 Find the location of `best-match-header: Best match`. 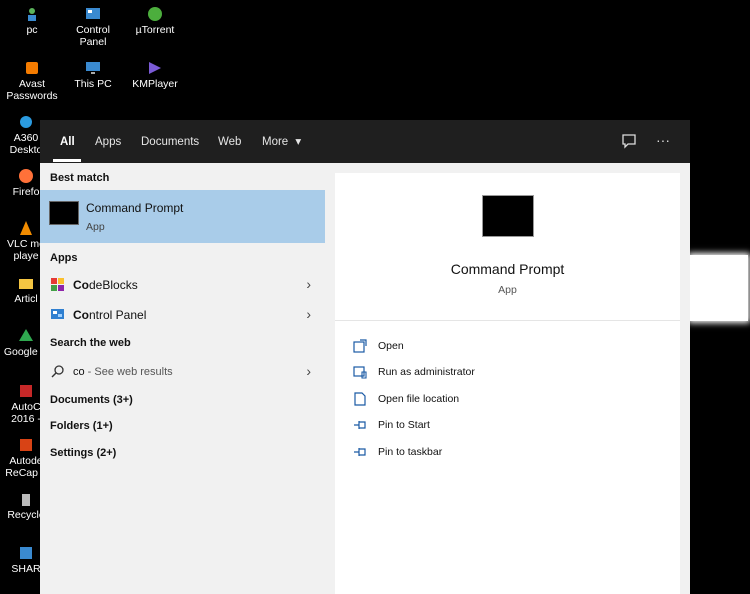

best-match-header: Best match is located at coordinates (80, 178).